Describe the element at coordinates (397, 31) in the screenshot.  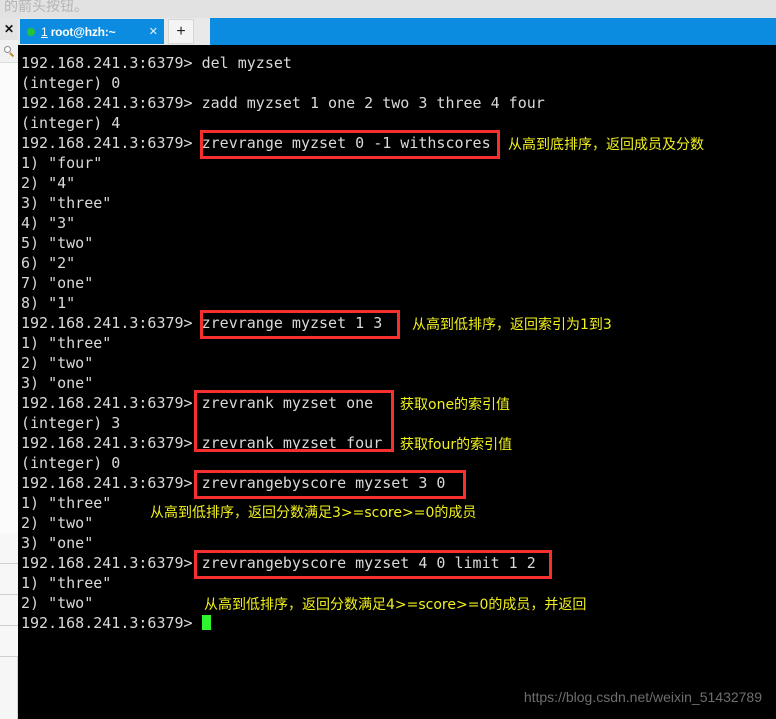
I see `tab-bar: 1 root@hzh:~ ✕ +` at that location.